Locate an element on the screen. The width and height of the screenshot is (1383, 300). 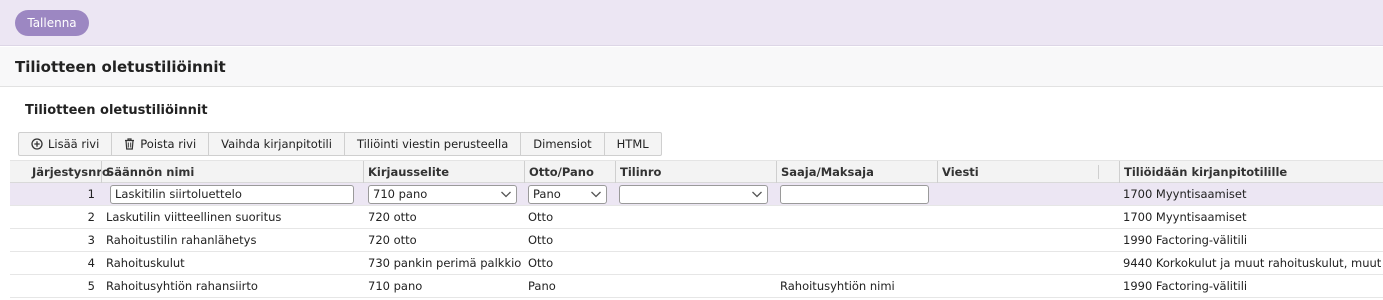
dimensions-label: Dimensiot is located at coordinates (562, 144).